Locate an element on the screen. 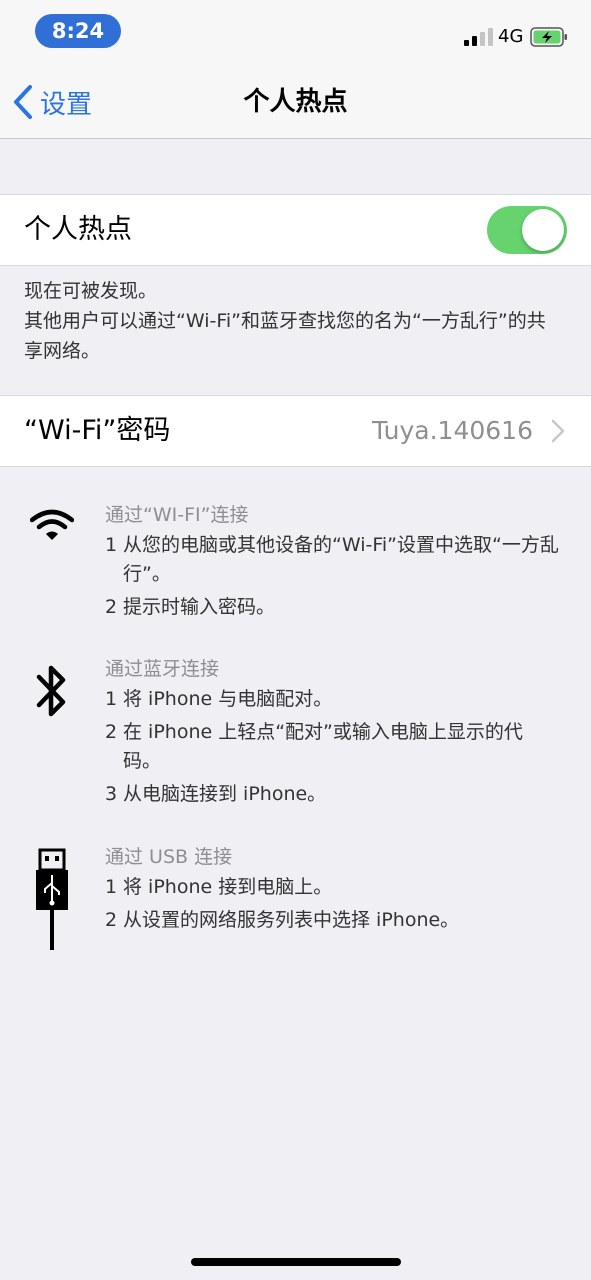  method-heading: 通过 USB 连接 is located at coordinates (169, 857).